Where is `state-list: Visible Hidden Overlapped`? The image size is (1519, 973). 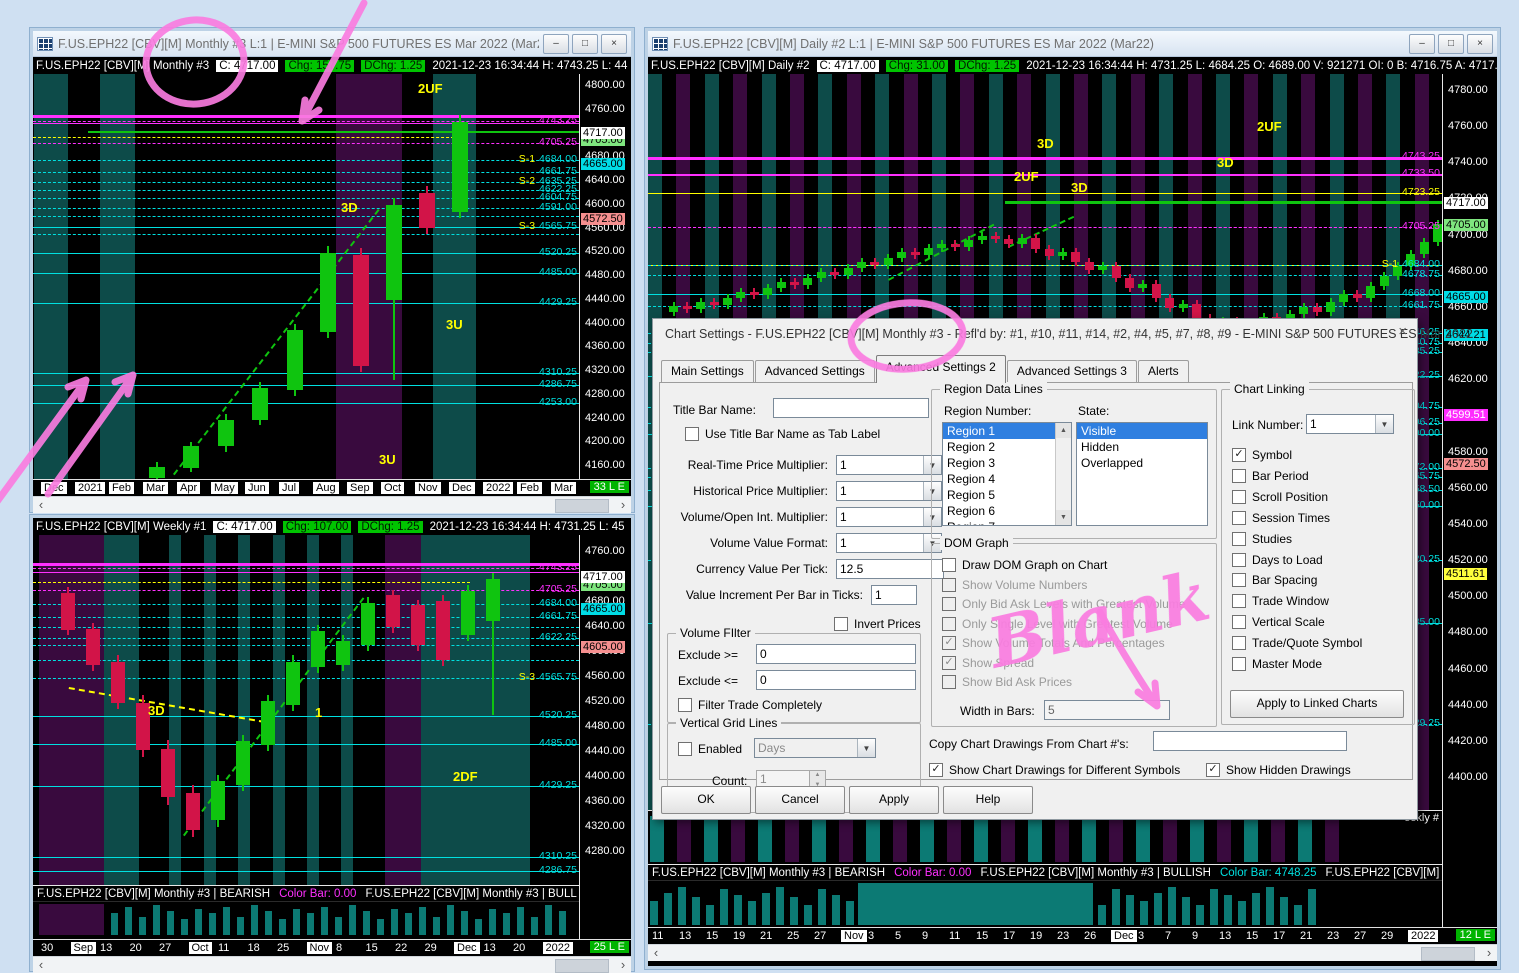 state-list: Visible Hidden Overlapped is located at coordinates (1142, 474).